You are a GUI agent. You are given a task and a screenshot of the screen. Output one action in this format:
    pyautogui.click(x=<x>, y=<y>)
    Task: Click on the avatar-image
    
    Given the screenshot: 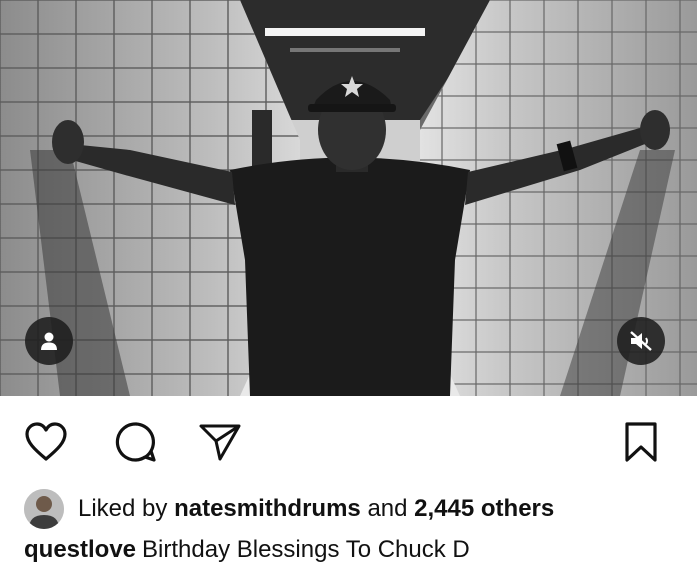 What is the action you would take?
    pyautogui.click(x=44, y=509)
    